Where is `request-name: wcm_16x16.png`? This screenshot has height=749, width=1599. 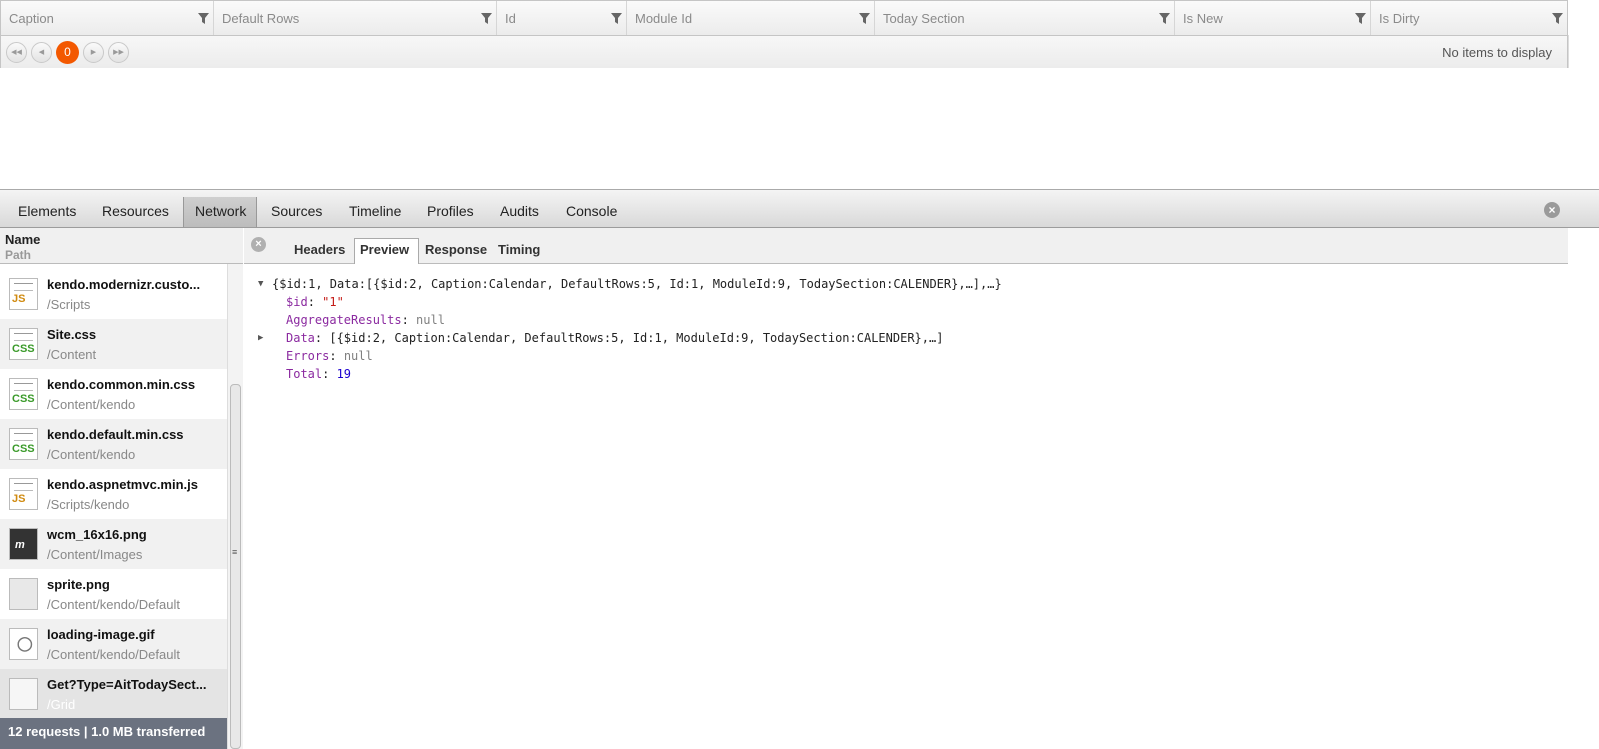 request-name: wcm_16x16.png is located at coordinates (97, 534).